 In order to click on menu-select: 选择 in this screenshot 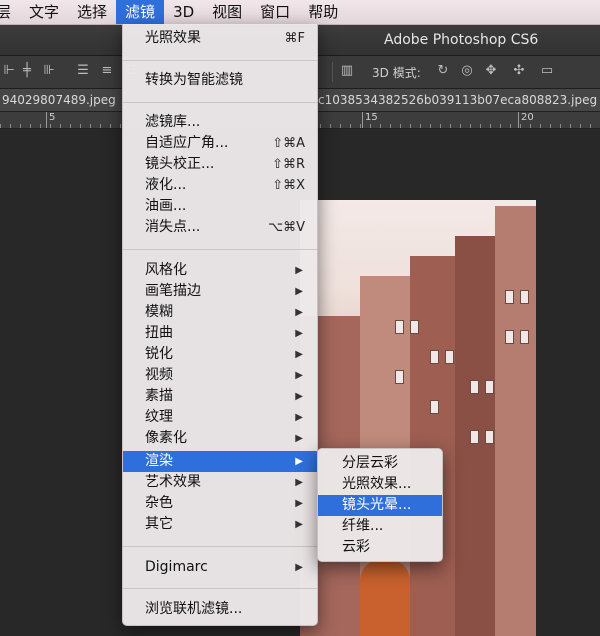, I will do `click(92, 12)`.